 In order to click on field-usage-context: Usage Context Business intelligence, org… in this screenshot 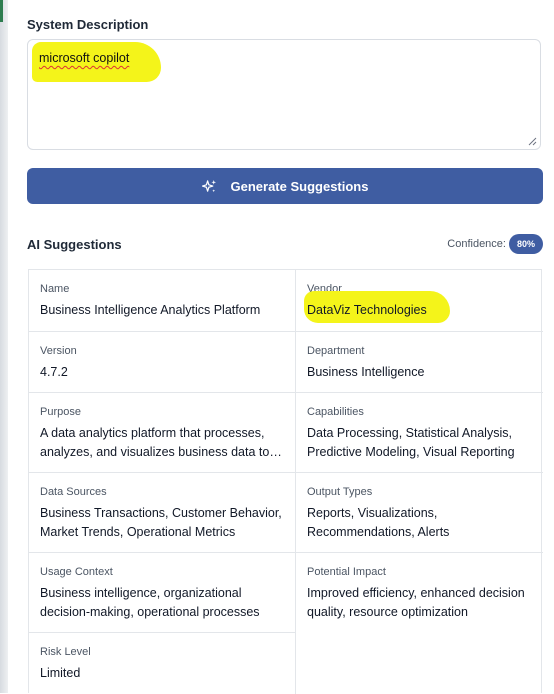, I will do `click(162, 593)`.